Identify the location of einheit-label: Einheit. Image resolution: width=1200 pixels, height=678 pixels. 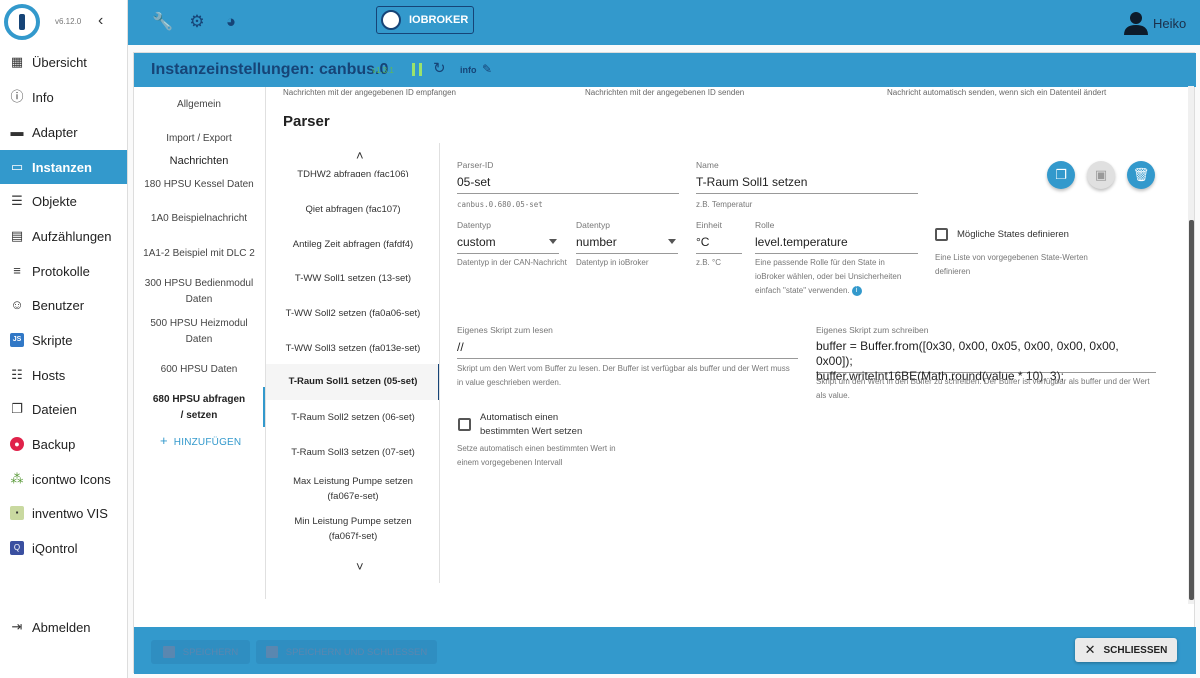
(709, 225).